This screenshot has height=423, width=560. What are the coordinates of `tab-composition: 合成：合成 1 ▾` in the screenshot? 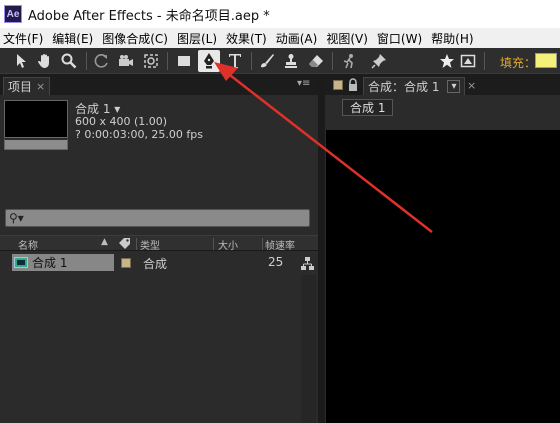 It's located at (414, 86).